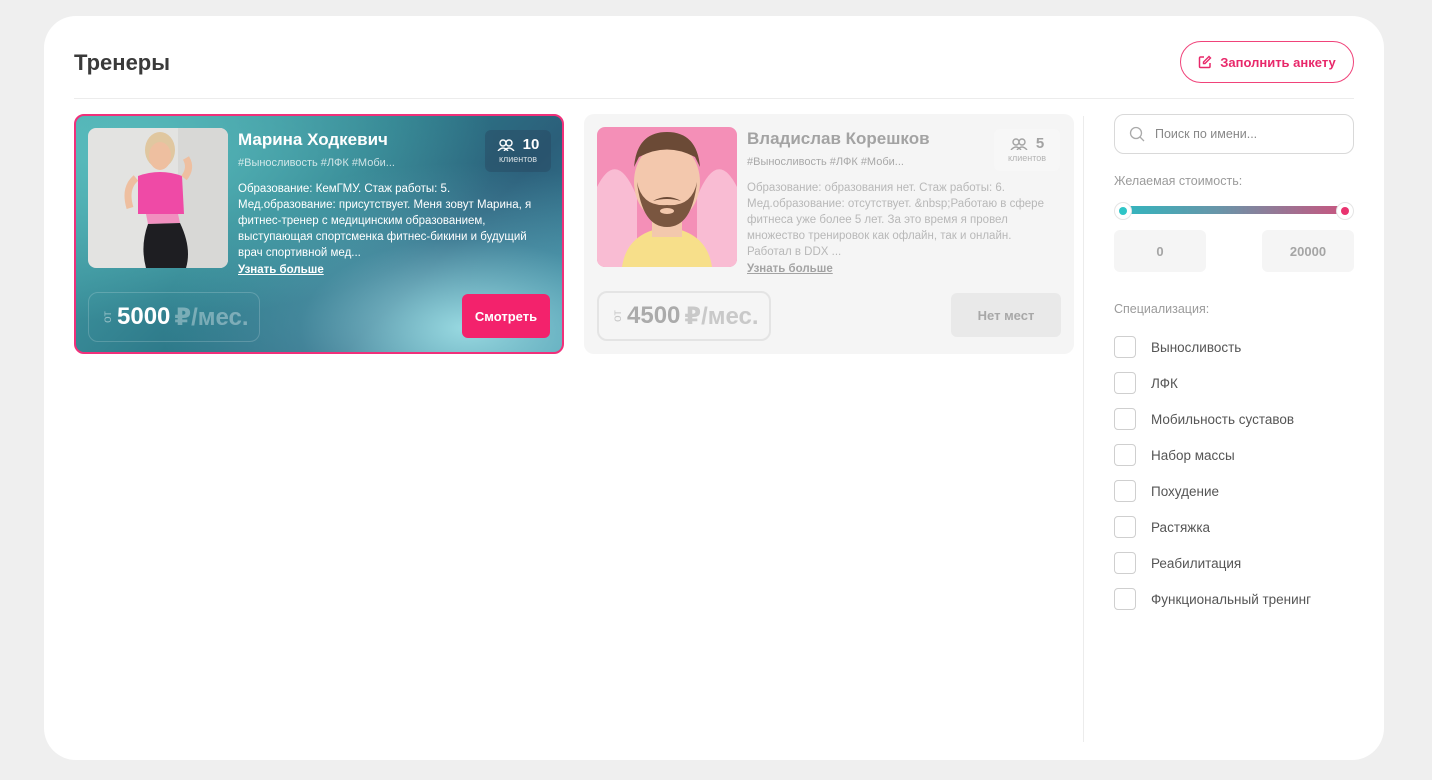  I want to click on option-label: Набор массы, so click(1193, 455).